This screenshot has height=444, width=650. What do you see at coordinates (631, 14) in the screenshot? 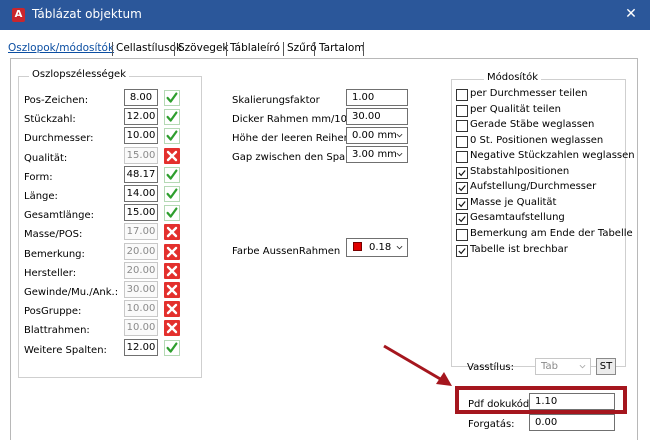
I see `close-icon: ✕` at bounding box center [631, 14].